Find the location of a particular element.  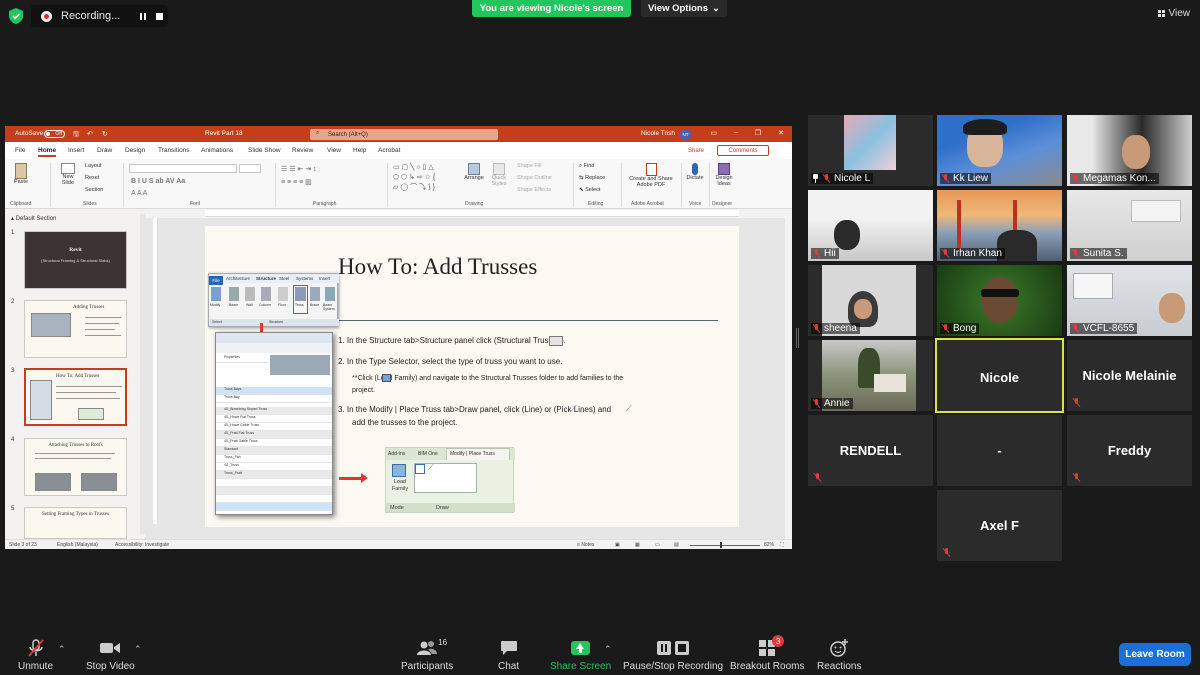

font-format-icons: B I U S ab AV Aa is located at coordinates (158, 181).